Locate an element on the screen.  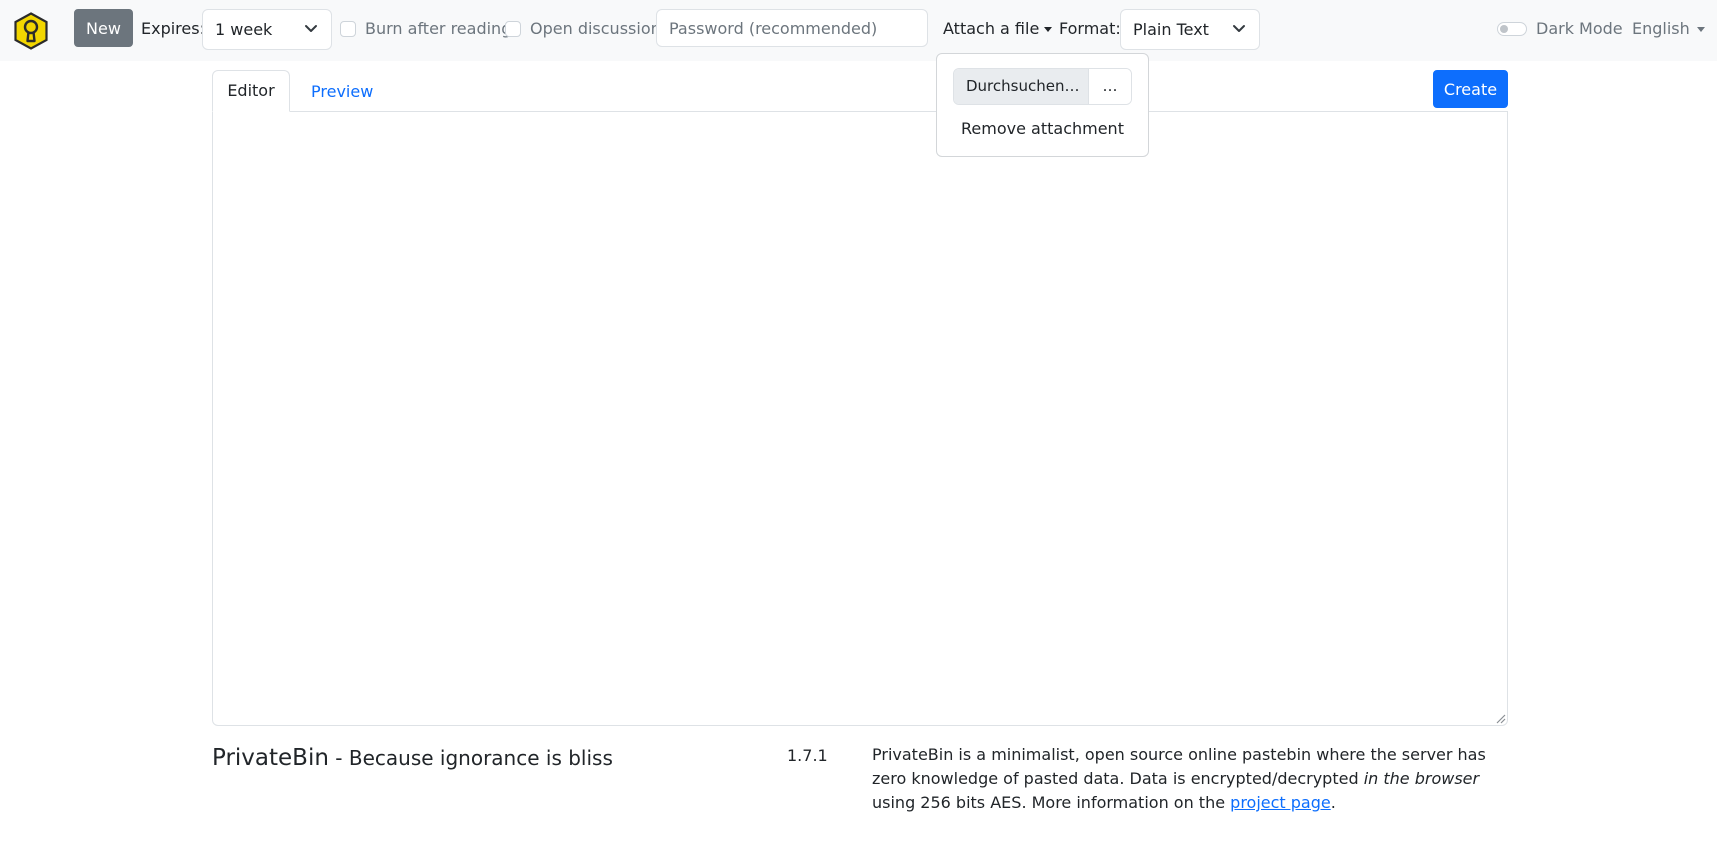
expires-select: 1 week is located at coordinates (267, 29).